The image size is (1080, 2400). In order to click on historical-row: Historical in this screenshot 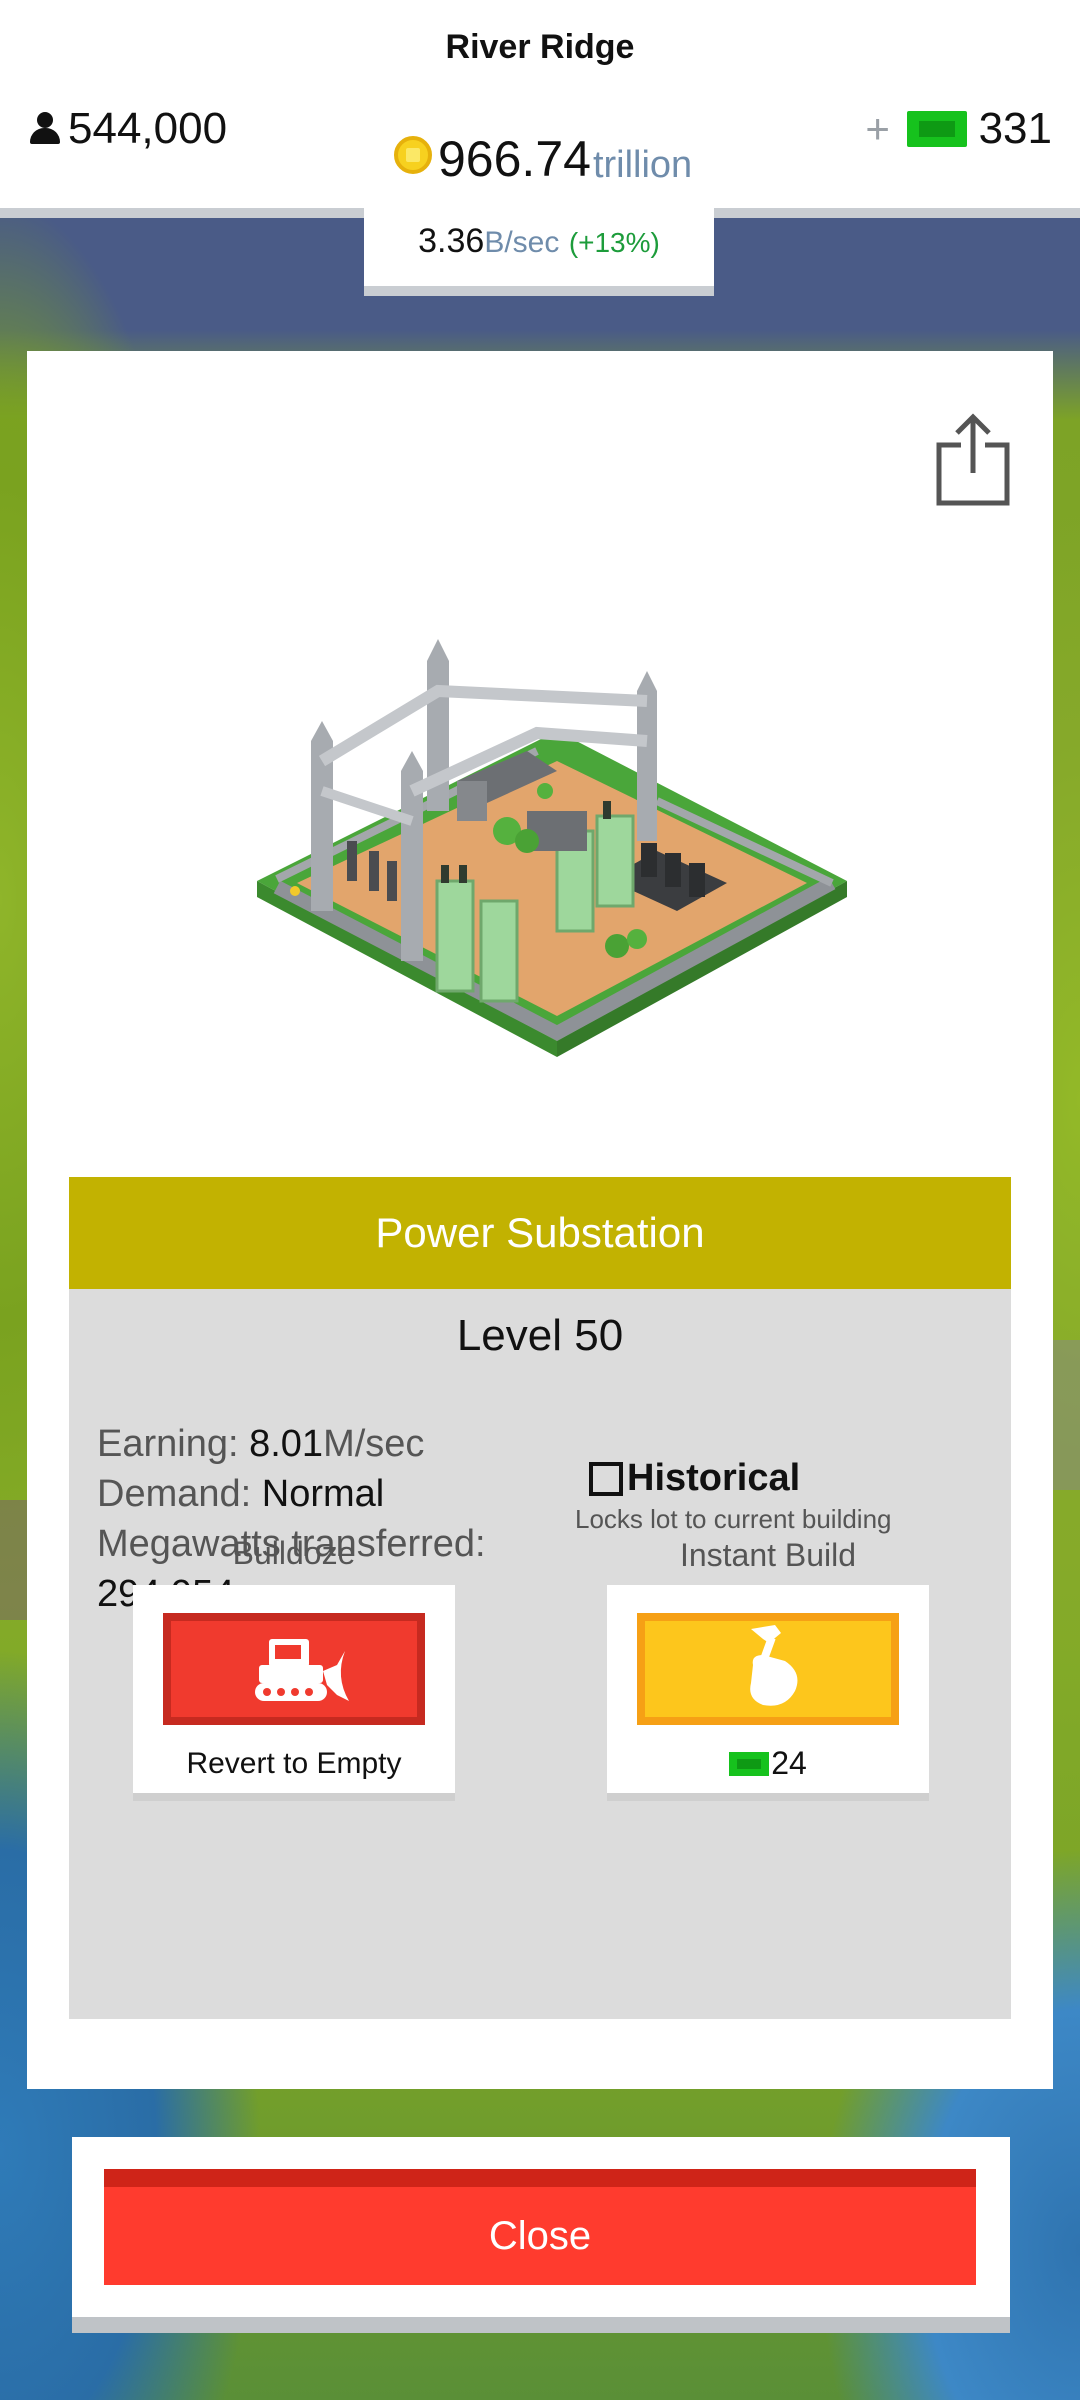, I will do `click(740, 1478)`.